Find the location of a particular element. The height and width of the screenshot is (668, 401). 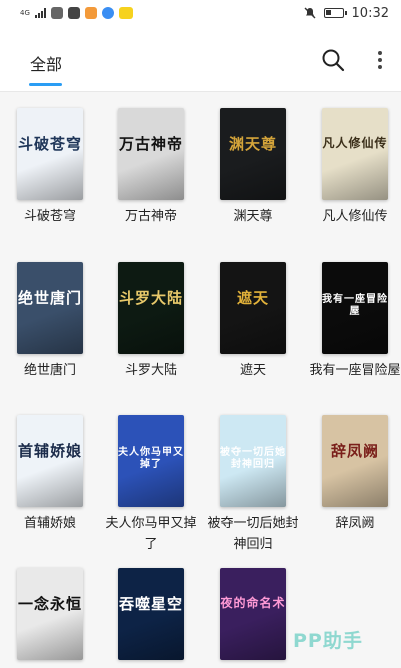

book-title: 夫人你马甲又掉了 is located at coordinates (151, 534).